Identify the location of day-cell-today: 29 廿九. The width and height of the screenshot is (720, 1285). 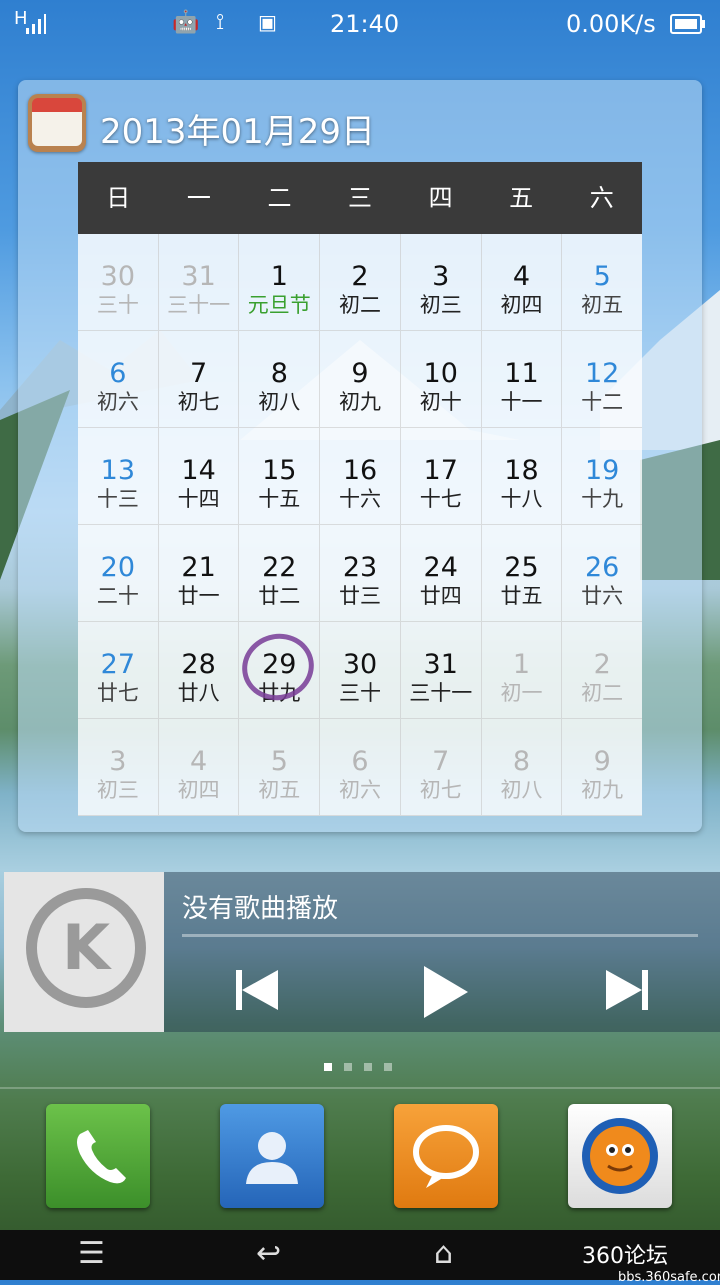
(278, 670).